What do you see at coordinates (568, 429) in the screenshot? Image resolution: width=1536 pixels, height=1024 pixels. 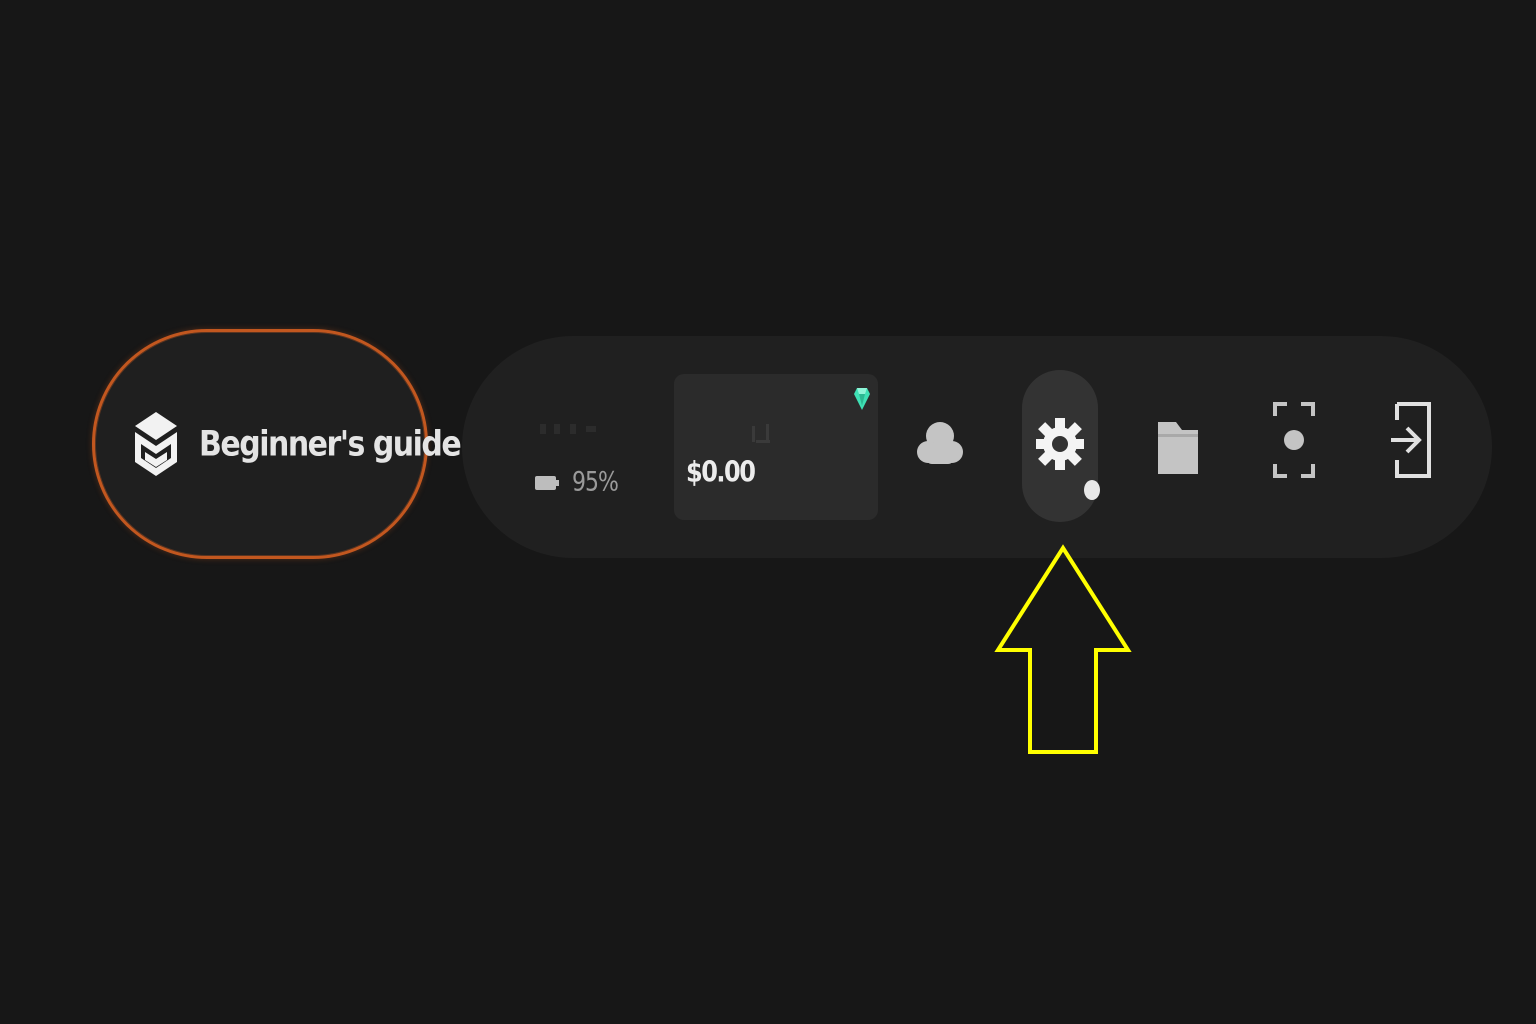 I see `faded-signal-icon` at bounding box center [568, 429].